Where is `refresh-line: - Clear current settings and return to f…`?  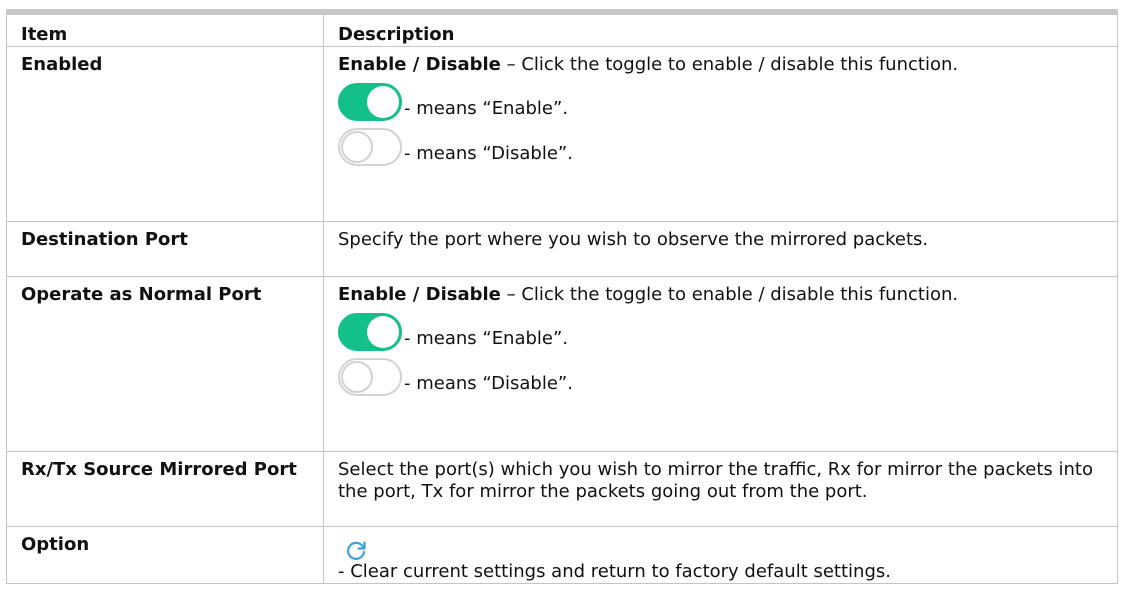 refresh-line: - Clear current settings and return to f… is located at coordinates (722, 561).